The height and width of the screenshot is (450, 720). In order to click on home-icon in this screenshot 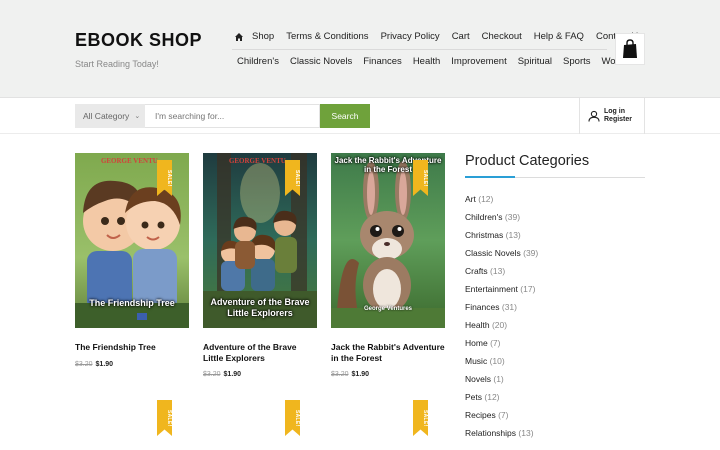, I will do `click(239, 37)`.